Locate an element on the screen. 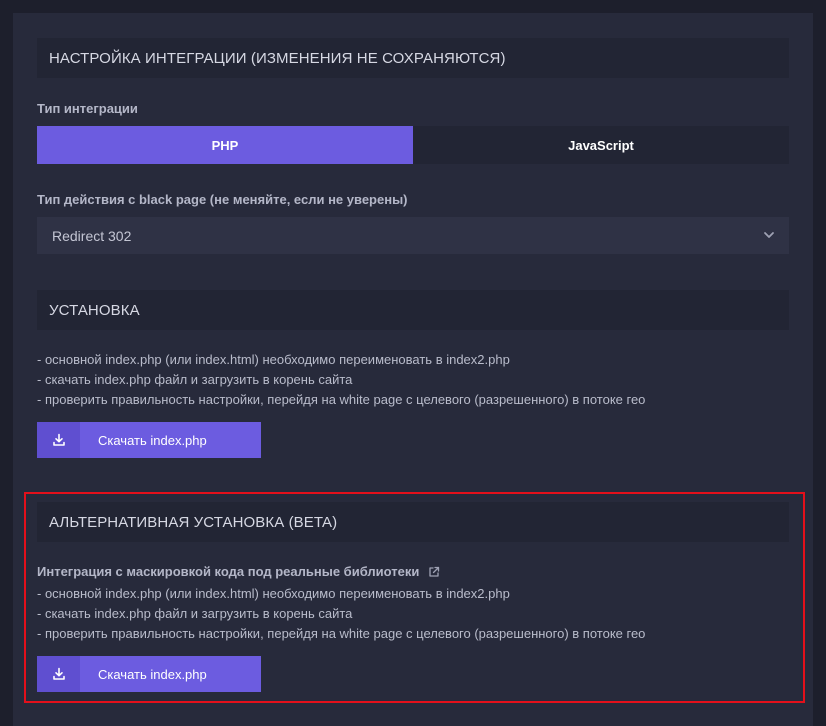  integration-type-label: Тип интеграции is located at coordinates (87, 108).